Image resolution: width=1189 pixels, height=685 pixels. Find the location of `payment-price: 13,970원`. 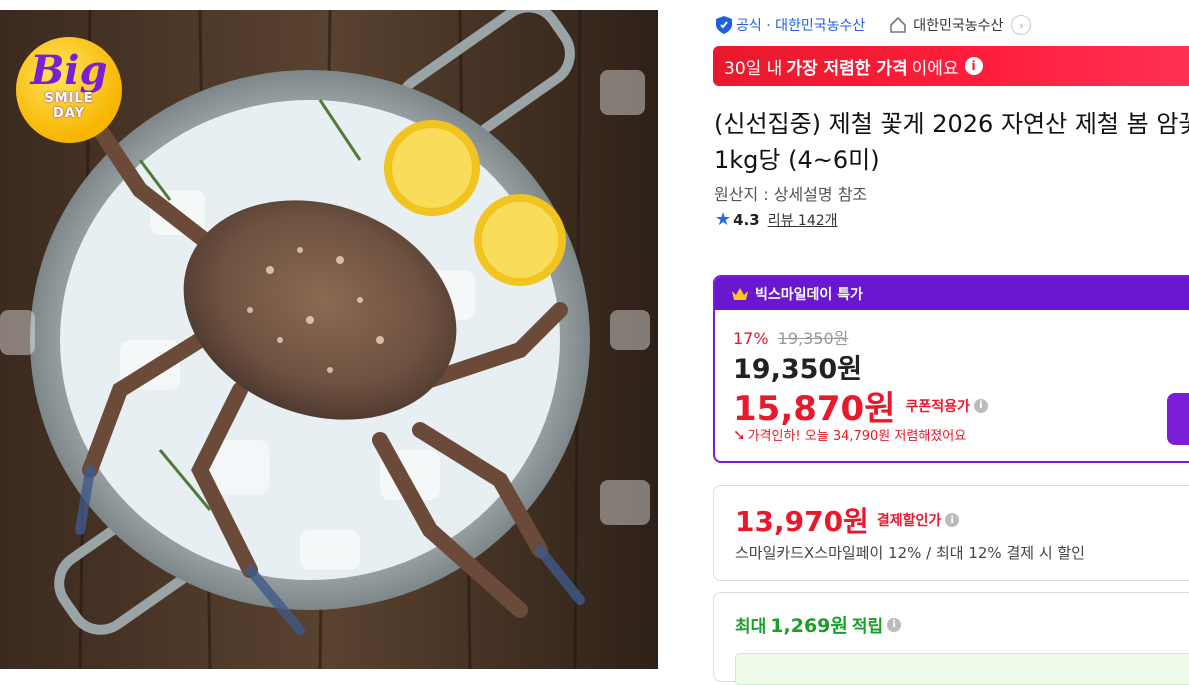

payment-price: 13,970원 is located at coordinates (802, 521).